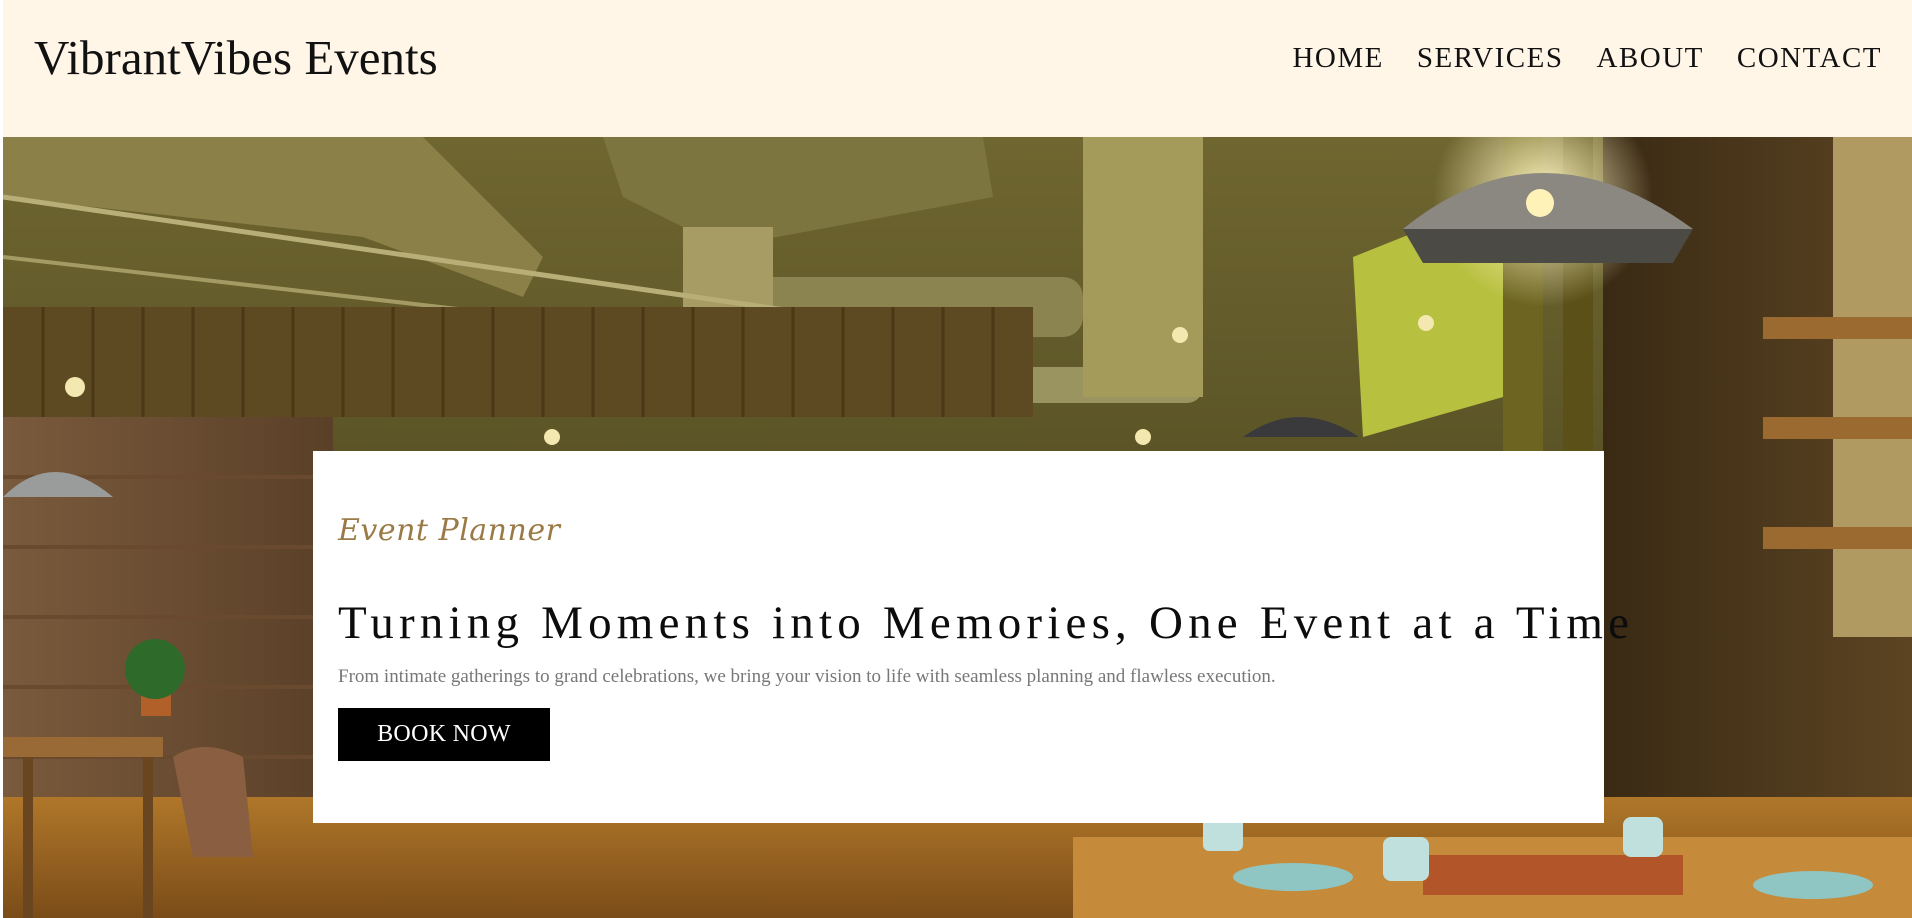 The height and width of the screenshot is (918, 1912). What do you see at coordinates (1490, 58) in the screenshot?
I see `nav-services: SERVICES` at bounding box center [1490, 58].